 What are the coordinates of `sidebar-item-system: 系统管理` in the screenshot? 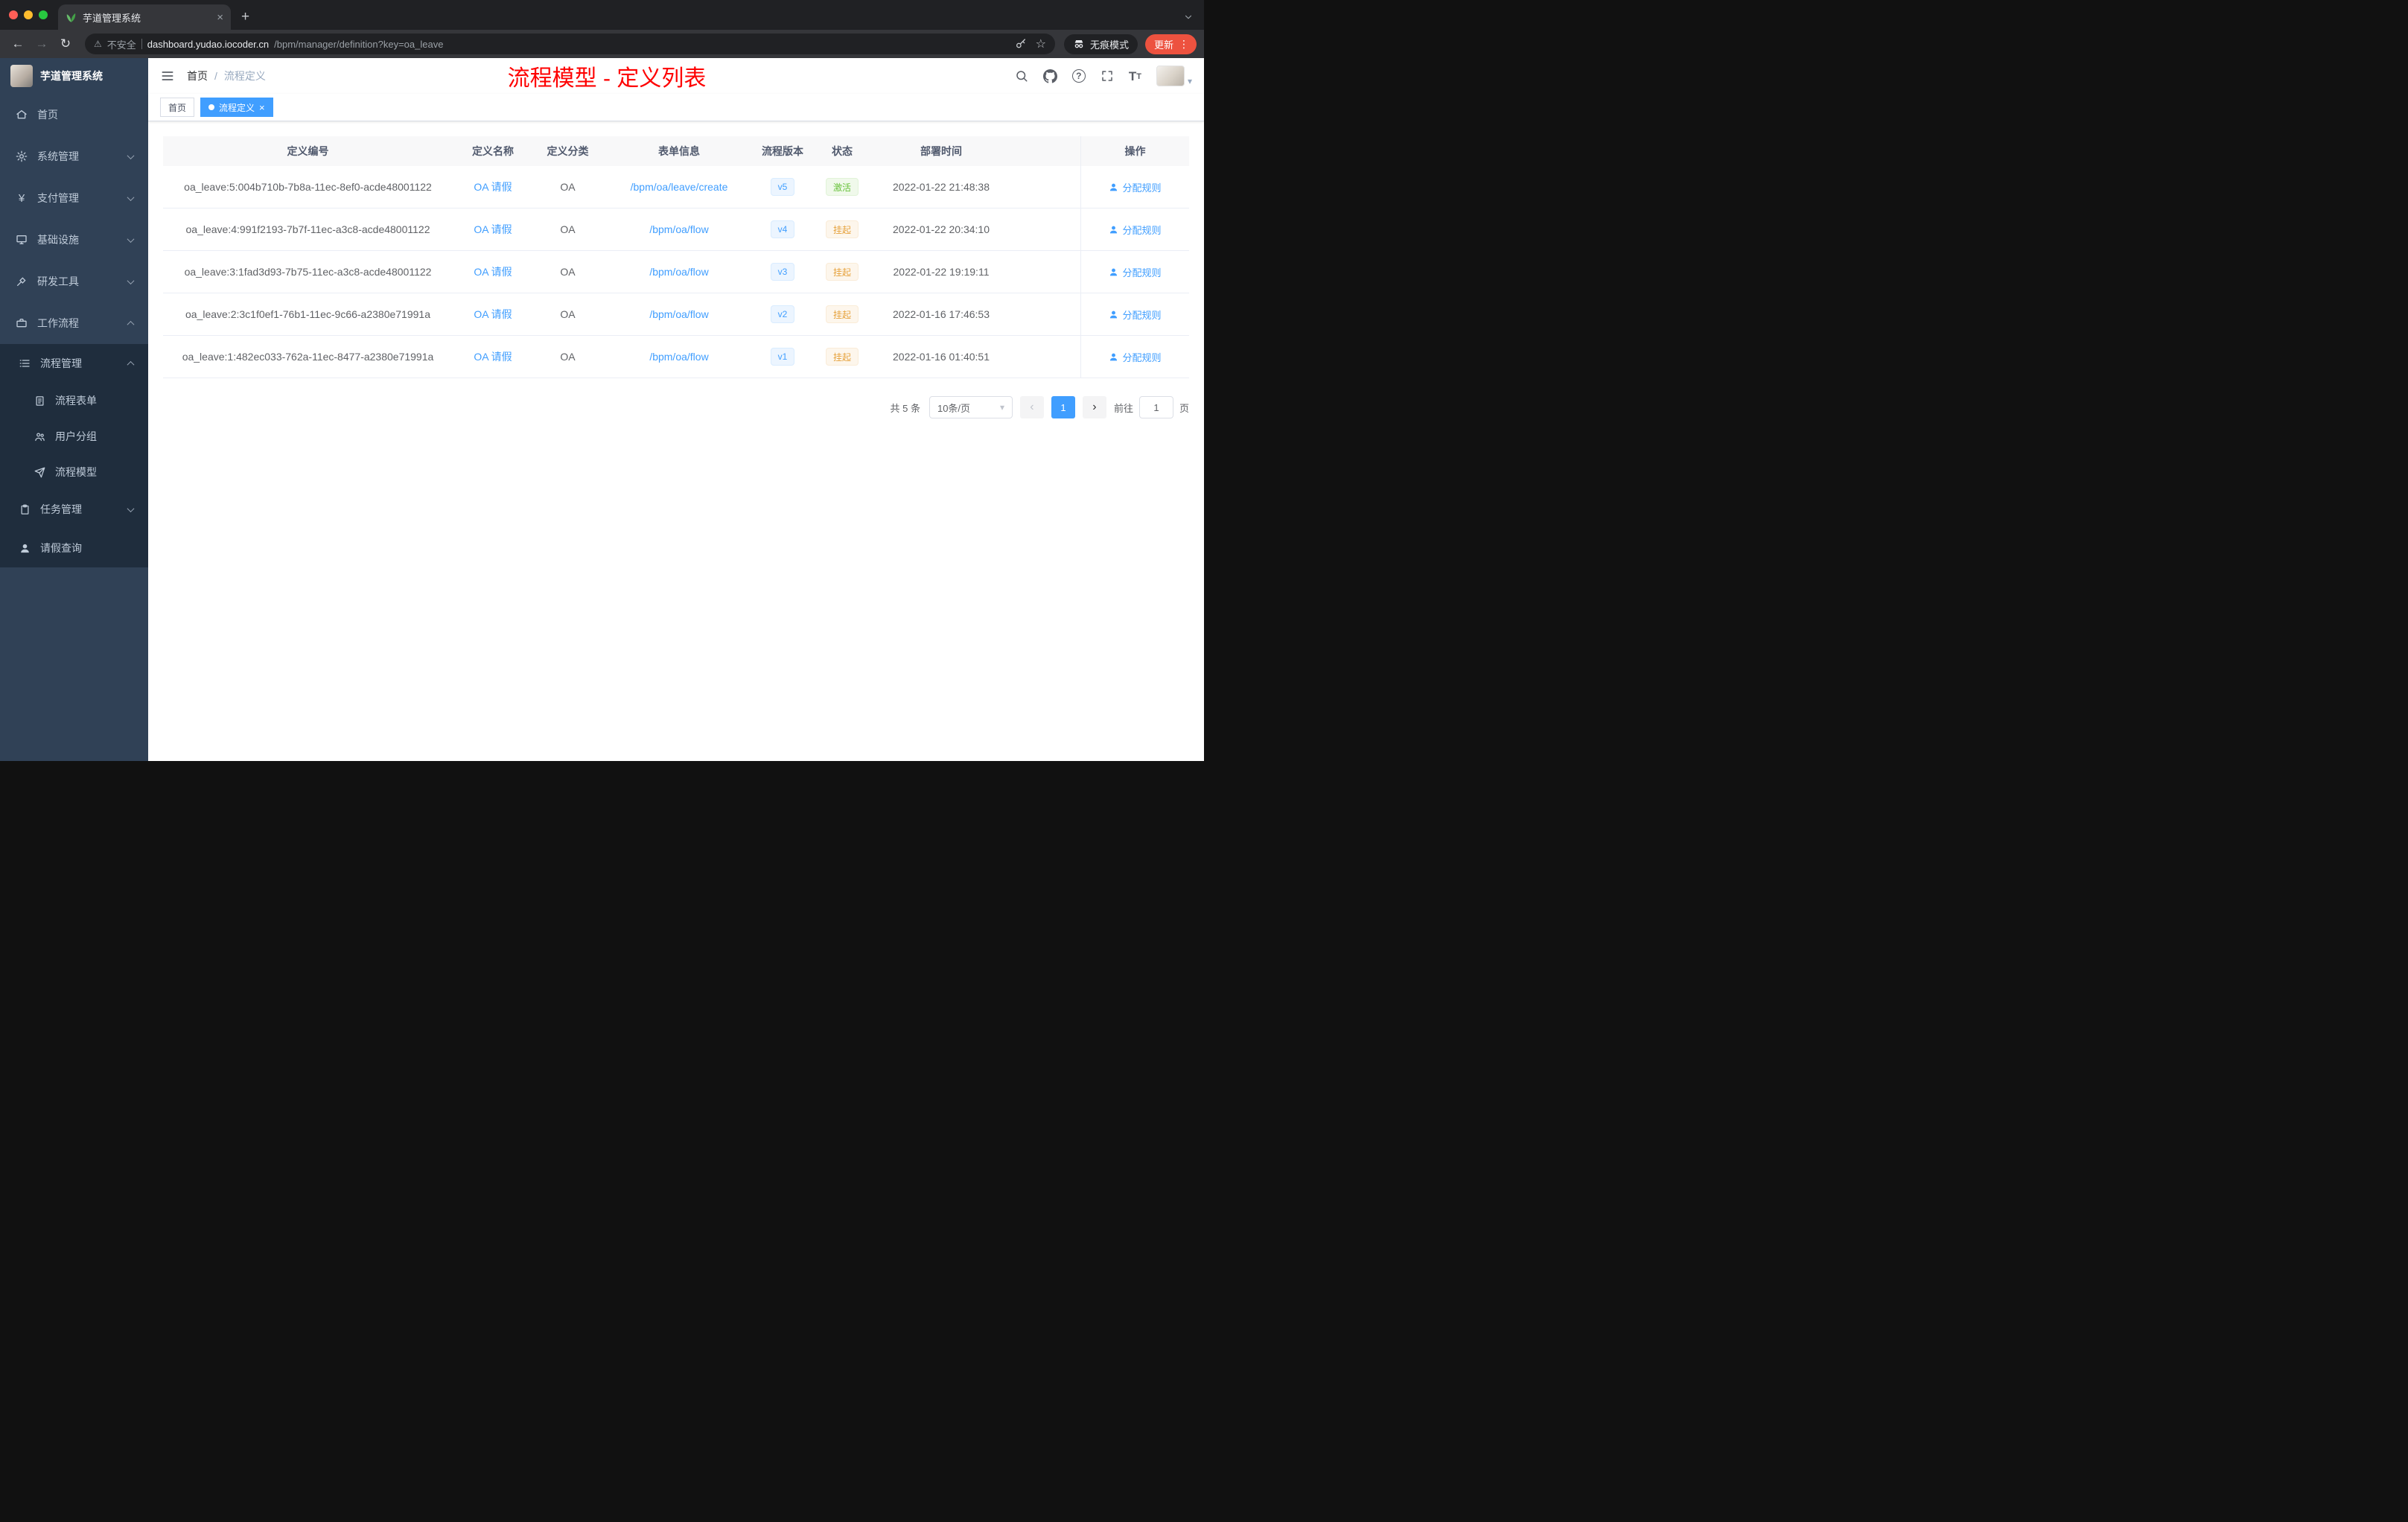 It's located at (74, 156).